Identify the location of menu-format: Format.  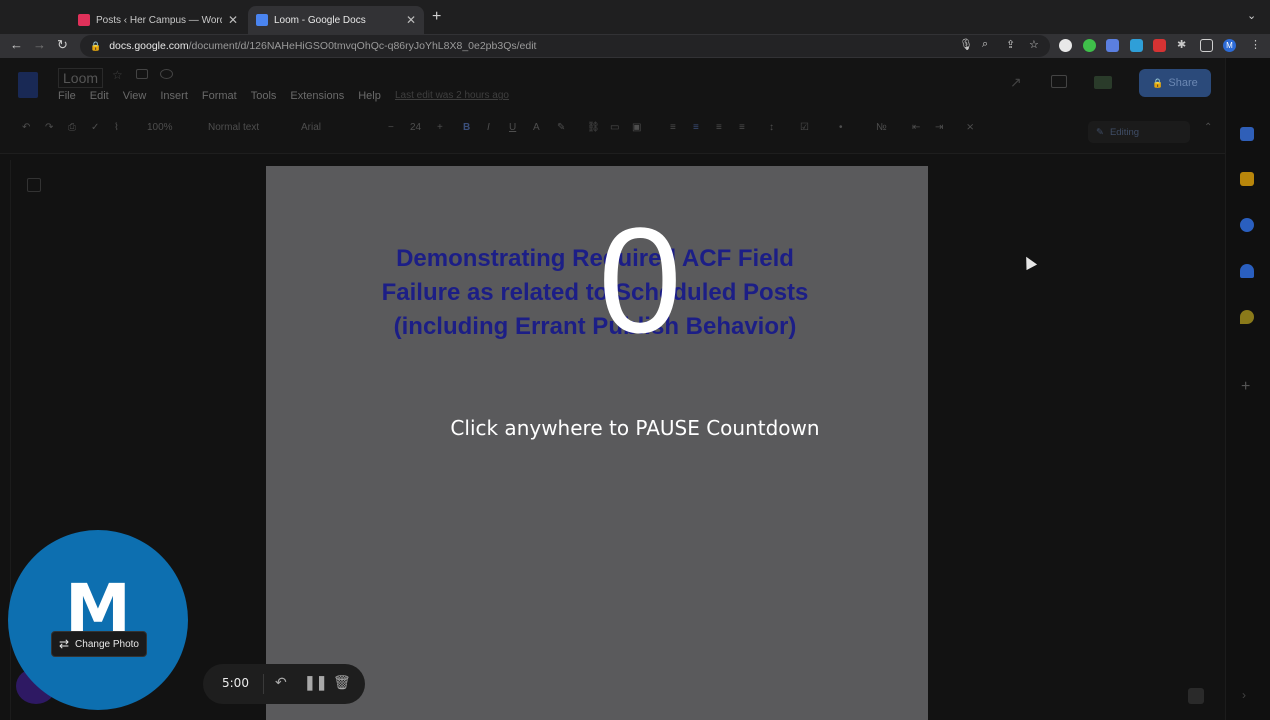
(219, 96).